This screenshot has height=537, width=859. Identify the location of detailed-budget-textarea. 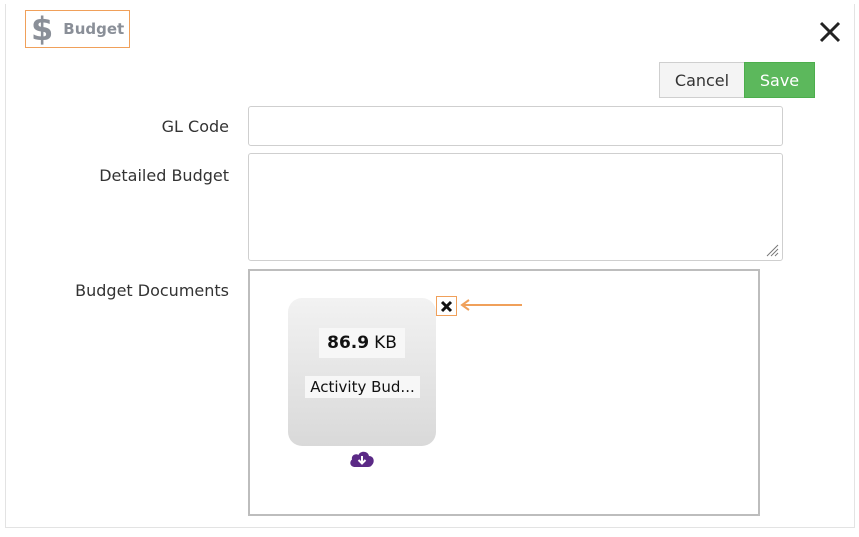
(515, 207).